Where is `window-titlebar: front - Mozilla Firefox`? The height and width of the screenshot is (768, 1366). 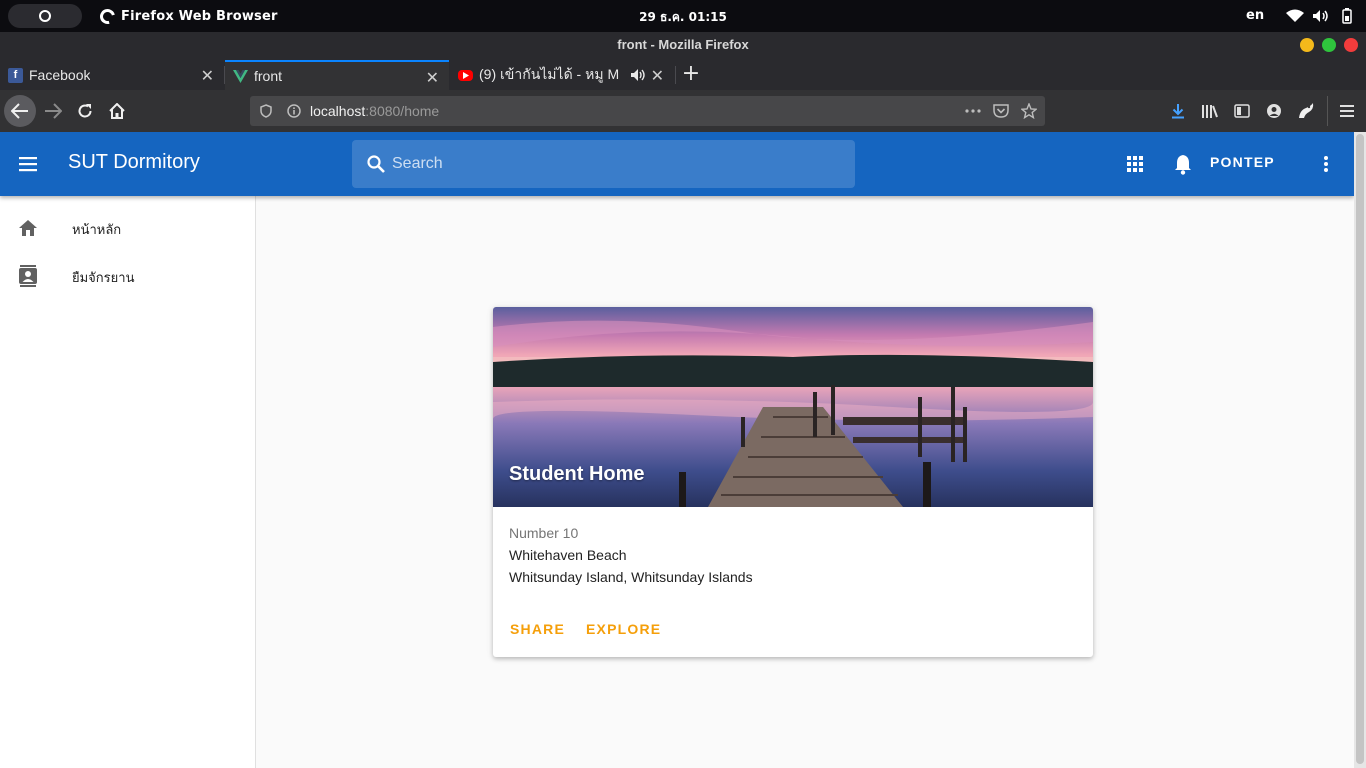
window-titlebar: front - Mozilla Firefox is located at coordinates (683, 46).